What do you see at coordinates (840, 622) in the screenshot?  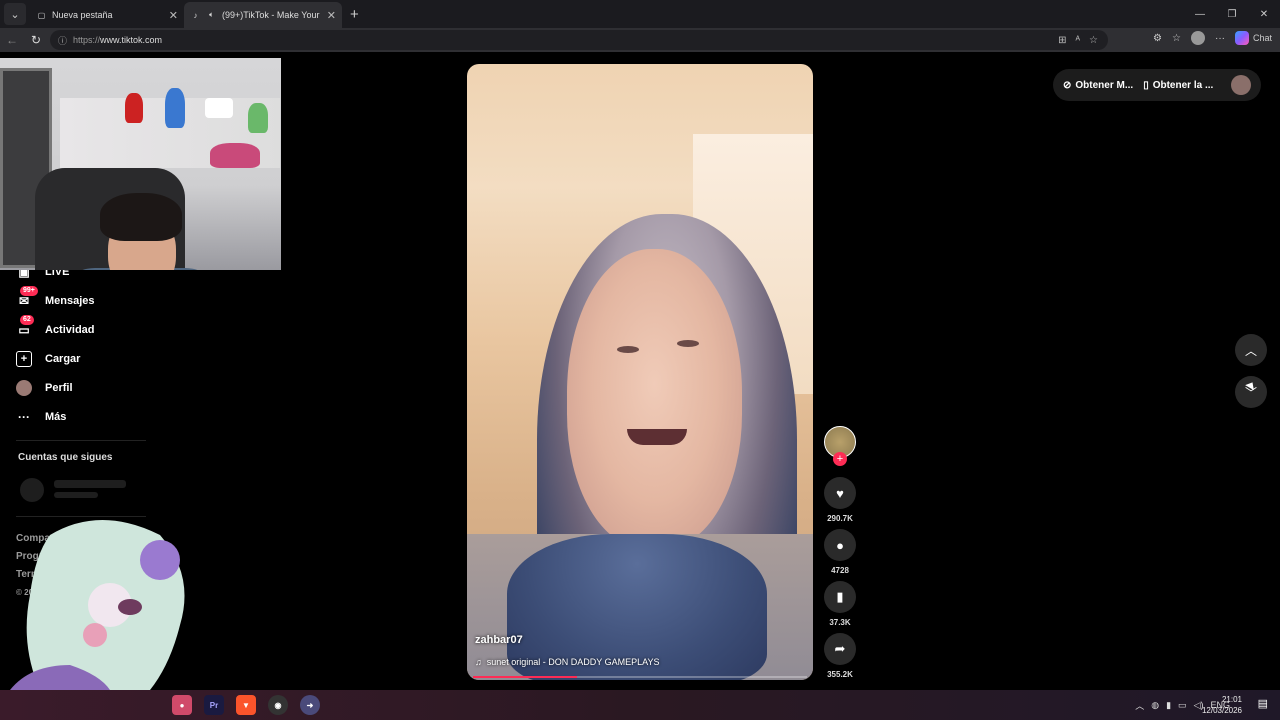 I see `save-count: 37.3K` at bounding box center [840, 622].